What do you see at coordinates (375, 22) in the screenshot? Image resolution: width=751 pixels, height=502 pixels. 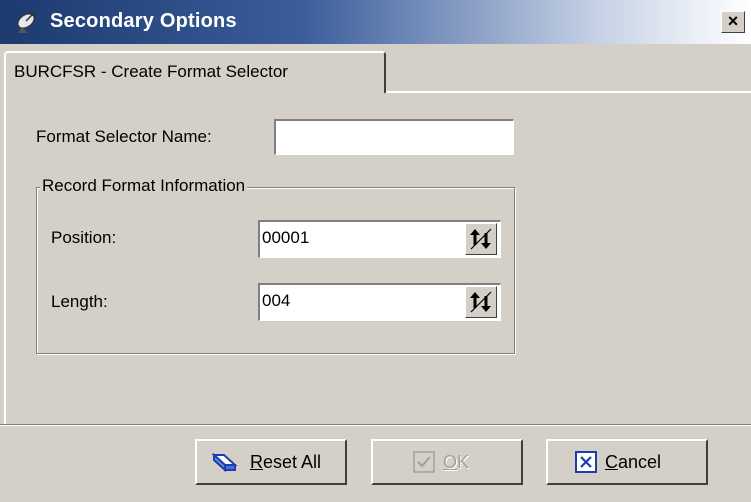 I see `title-bar: Secondary Options ×` at bounding box center [375, 22].